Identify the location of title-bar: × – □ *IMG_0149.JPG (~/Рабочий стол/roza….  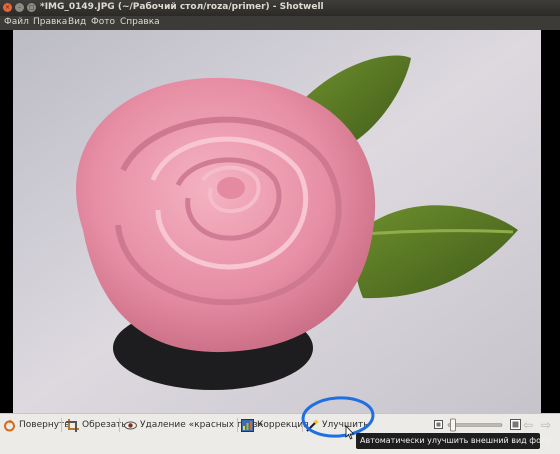
(280, 8).